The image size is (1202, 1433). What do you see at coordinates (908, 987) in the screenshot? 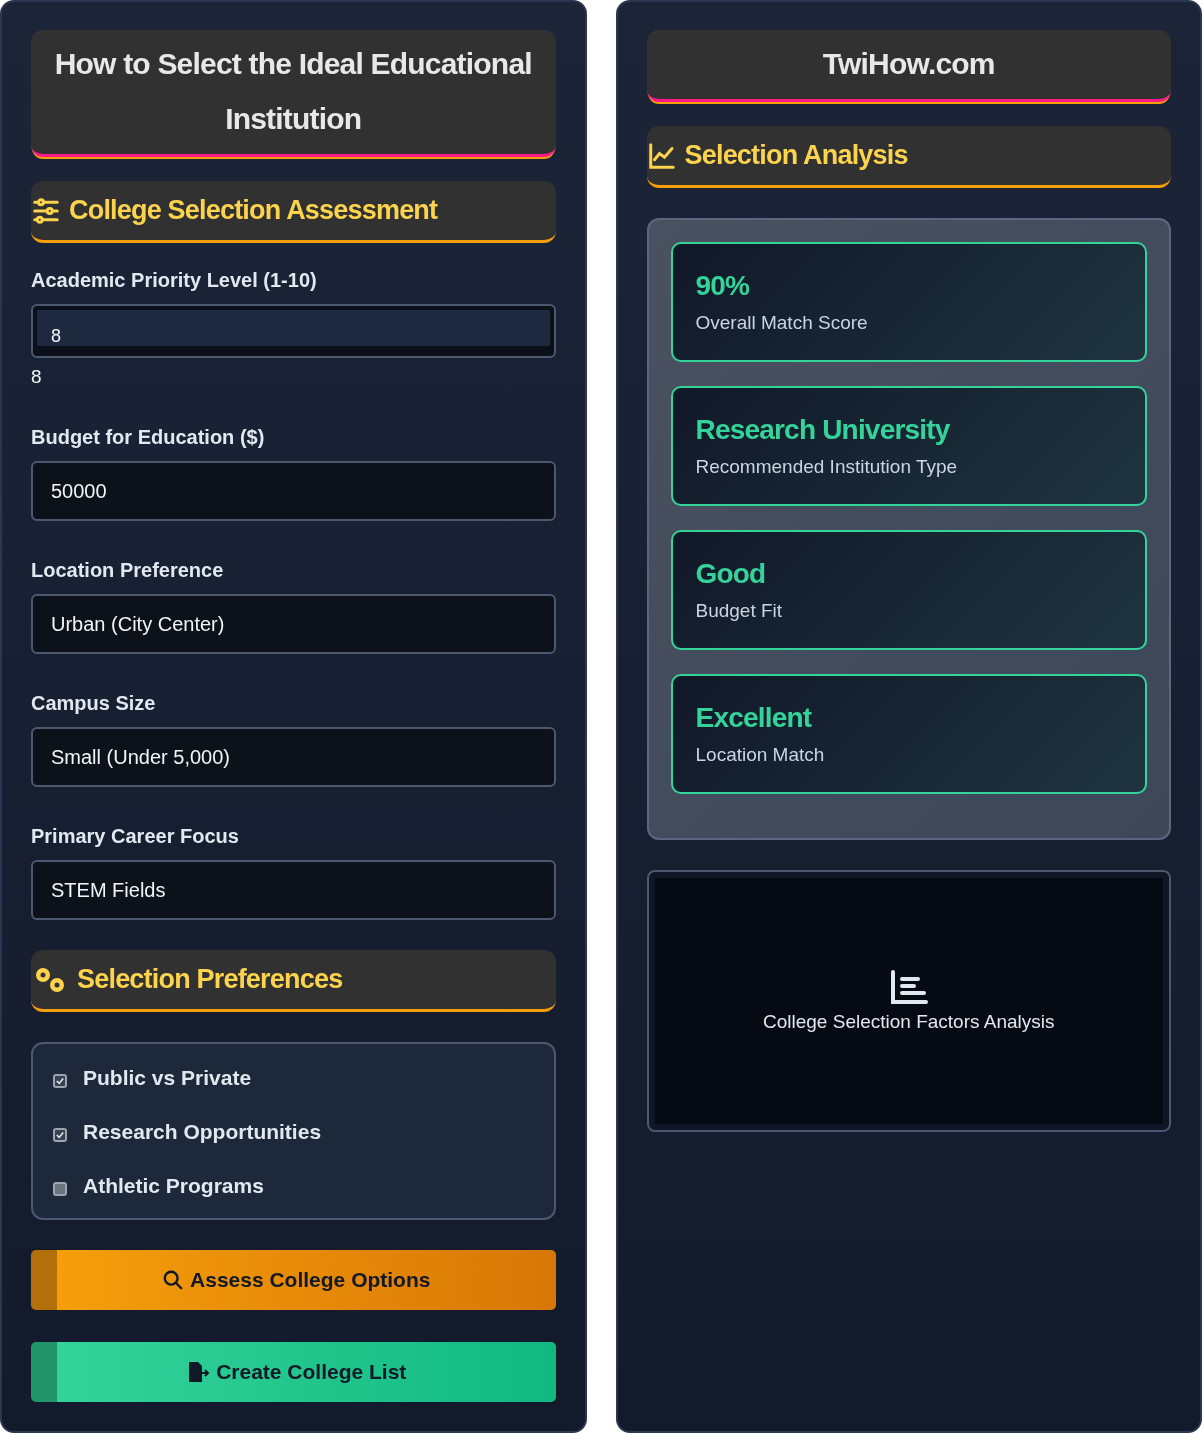
I see `bar-chart-icon` at bounding box center [908, 987].